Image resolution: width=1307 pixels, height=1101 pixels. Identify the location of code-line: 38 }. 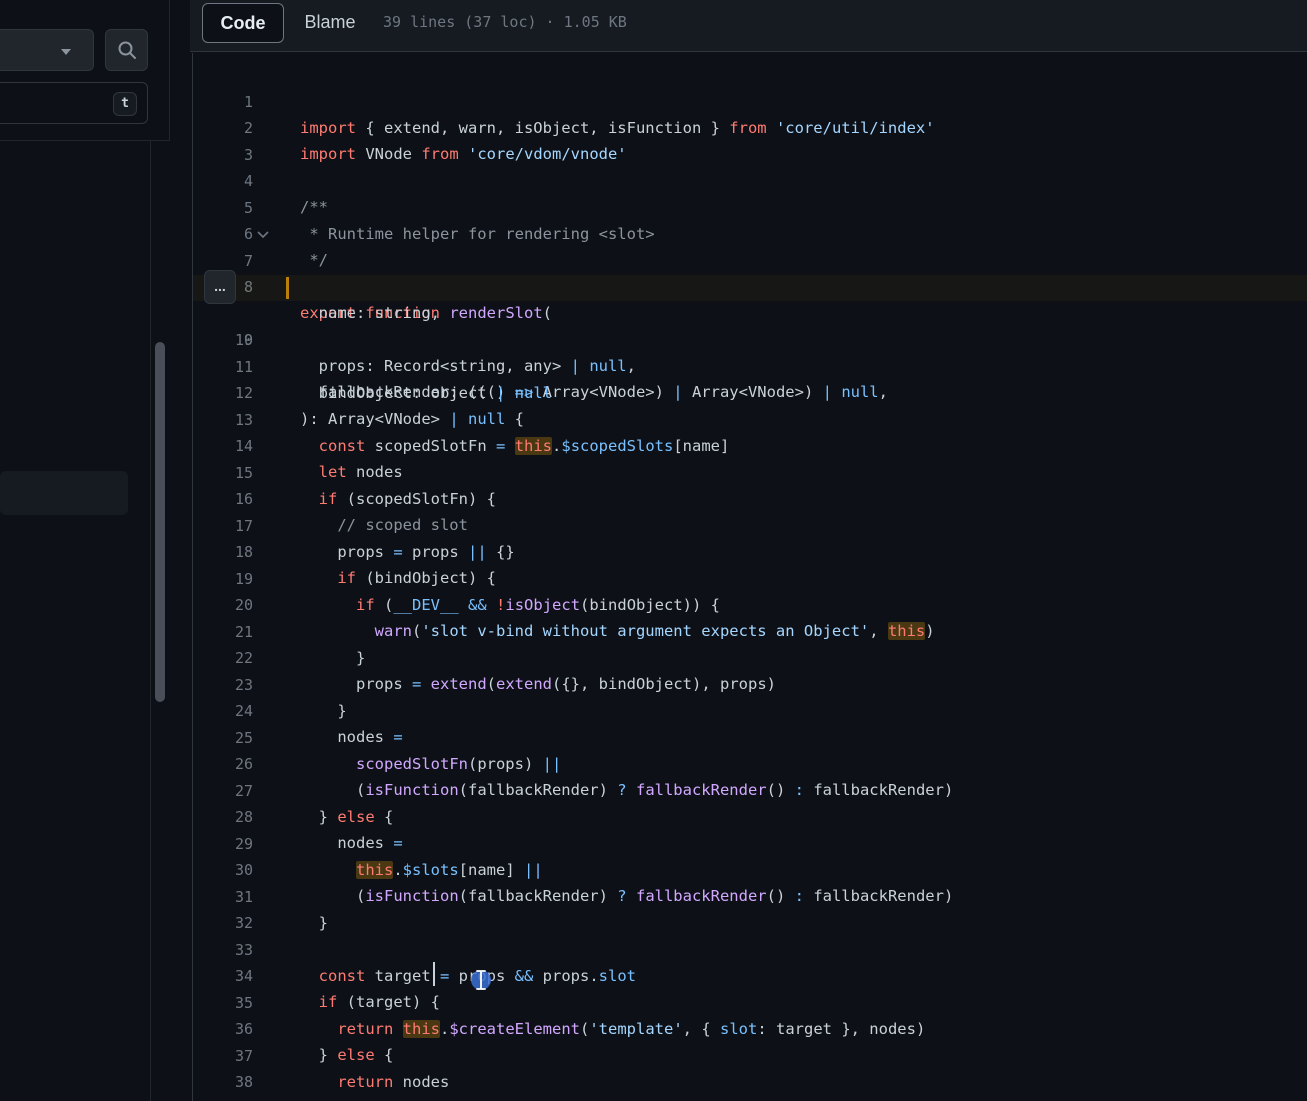
(750, 1072).